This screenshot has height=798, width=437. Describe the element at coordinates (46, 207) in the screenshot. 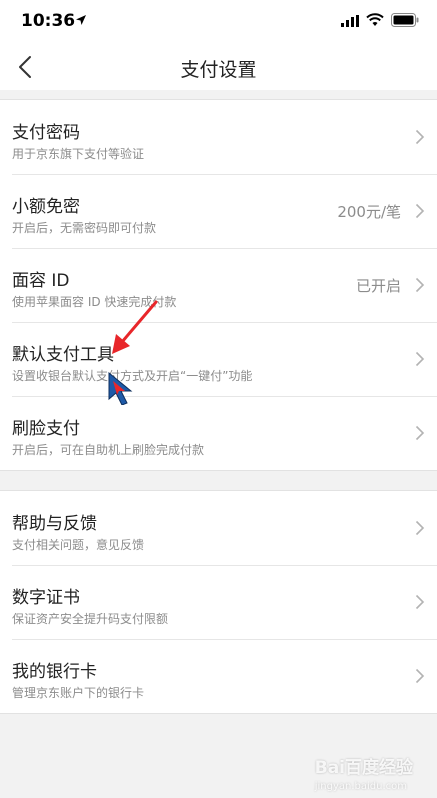

I see `row-title: 小额免密` at that location.